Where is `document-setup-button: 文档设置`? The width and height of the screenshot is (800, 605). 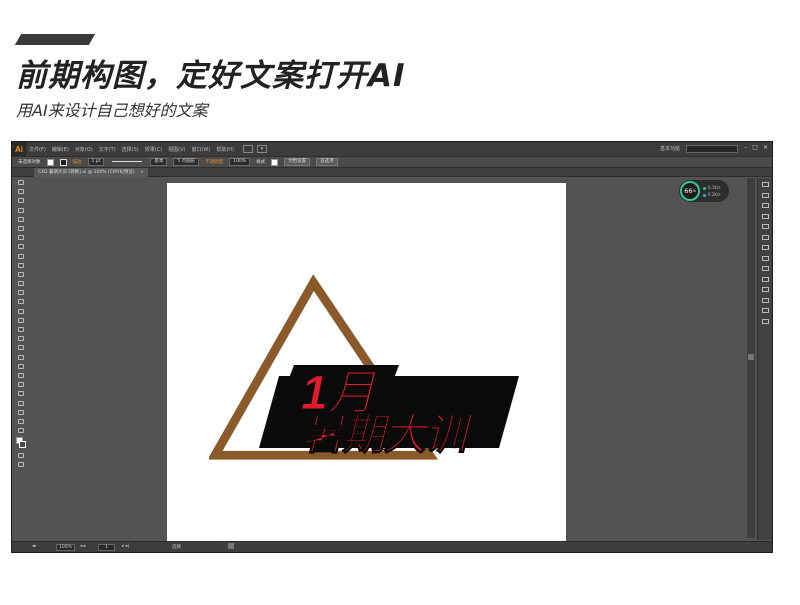
document-setup-button: 文档设置 is located at coordinates (297, 162).